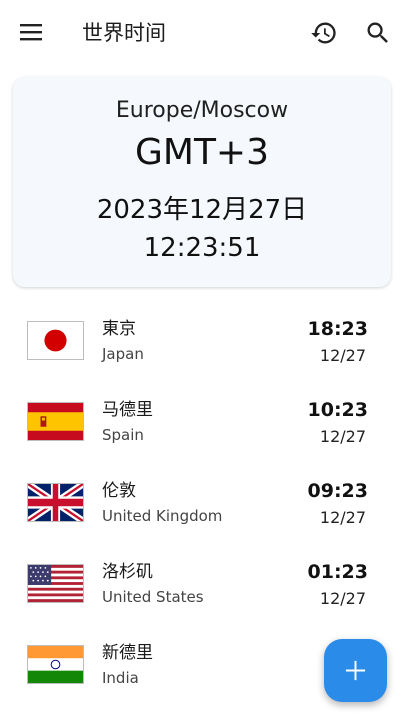 The width and height of the screenshot is (405, 720). What do you see at coordinates (119, 491) in the screenshot?
I see `city-local-name: 伦敦` at bounding box center [119, 491].